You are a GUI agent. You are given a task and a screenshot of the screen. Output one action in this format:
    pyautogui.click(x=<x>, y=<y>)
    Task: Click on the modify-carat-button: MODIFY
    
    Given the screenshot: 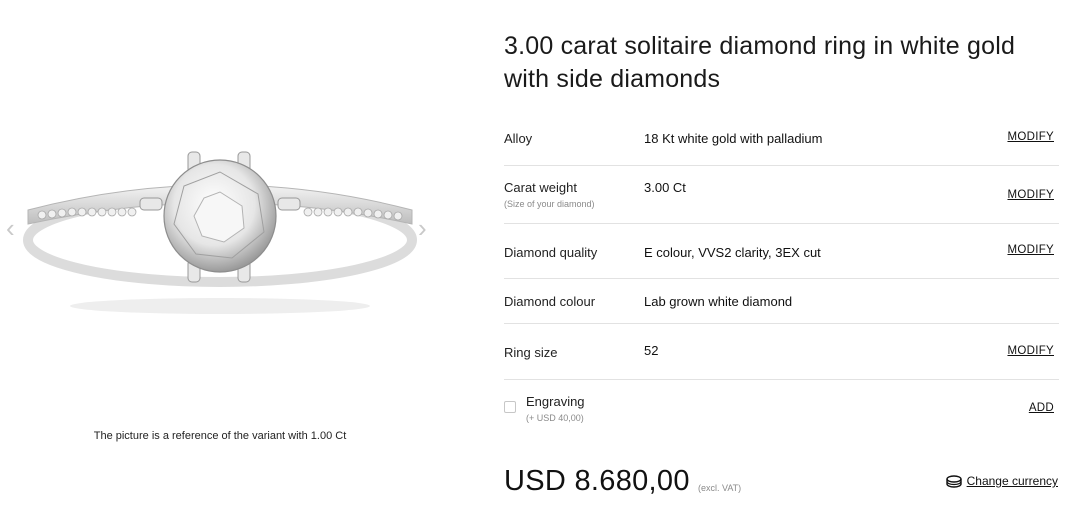 What is the action you would take?
    pyautogui.click(x=1030, y=195)
    